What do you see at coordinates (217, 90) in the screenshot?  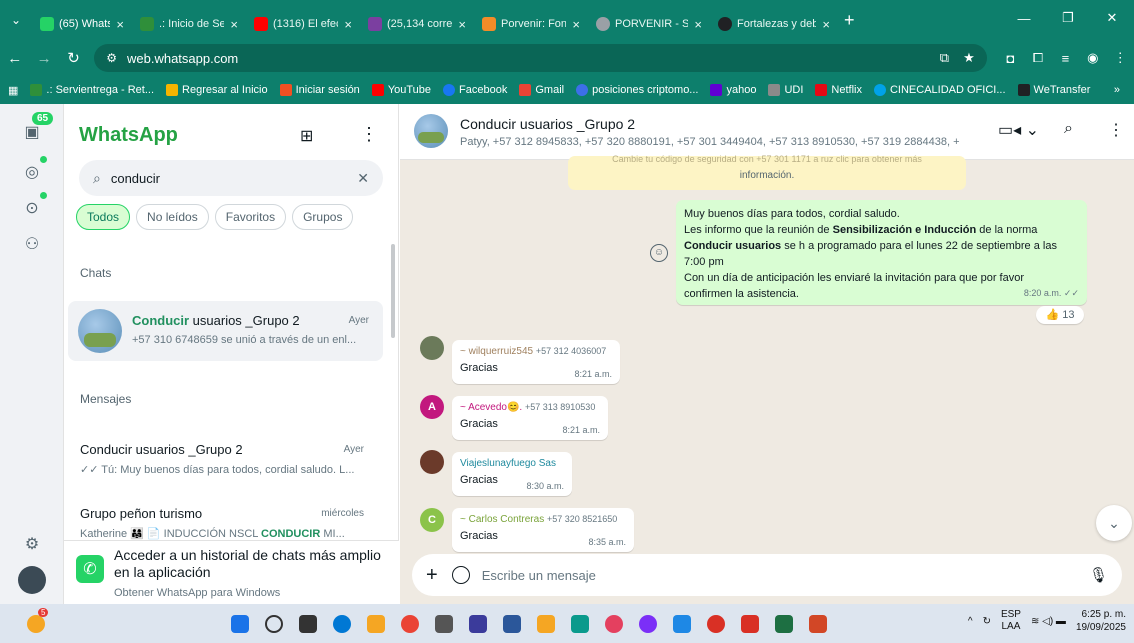 I see `bookmark-regresar: Regresar al Inicio` at bounding box center [217, 90].